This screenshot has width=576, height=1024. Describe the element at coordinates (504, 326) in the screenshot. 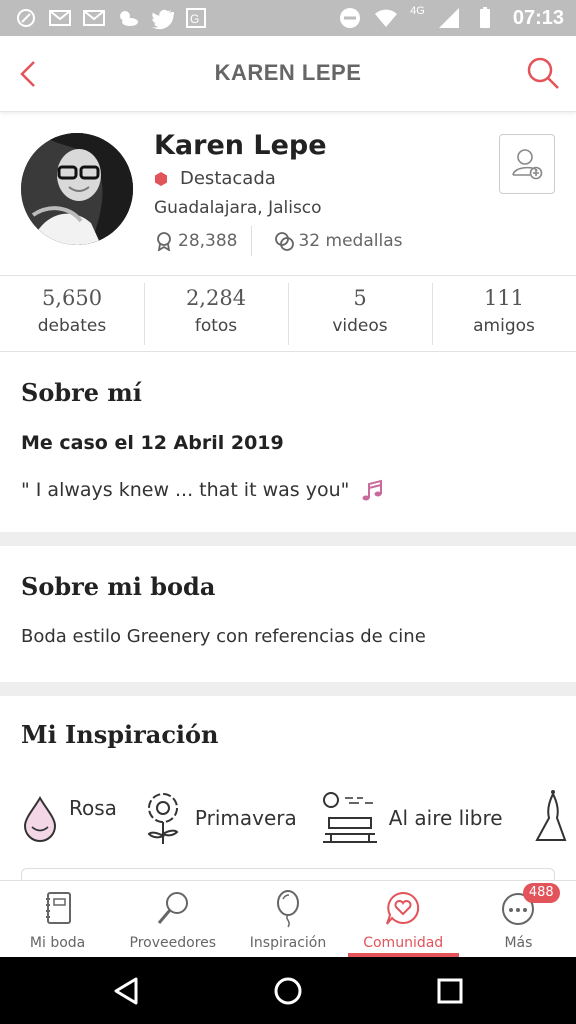

I see `counter-label: amigos` at that location.